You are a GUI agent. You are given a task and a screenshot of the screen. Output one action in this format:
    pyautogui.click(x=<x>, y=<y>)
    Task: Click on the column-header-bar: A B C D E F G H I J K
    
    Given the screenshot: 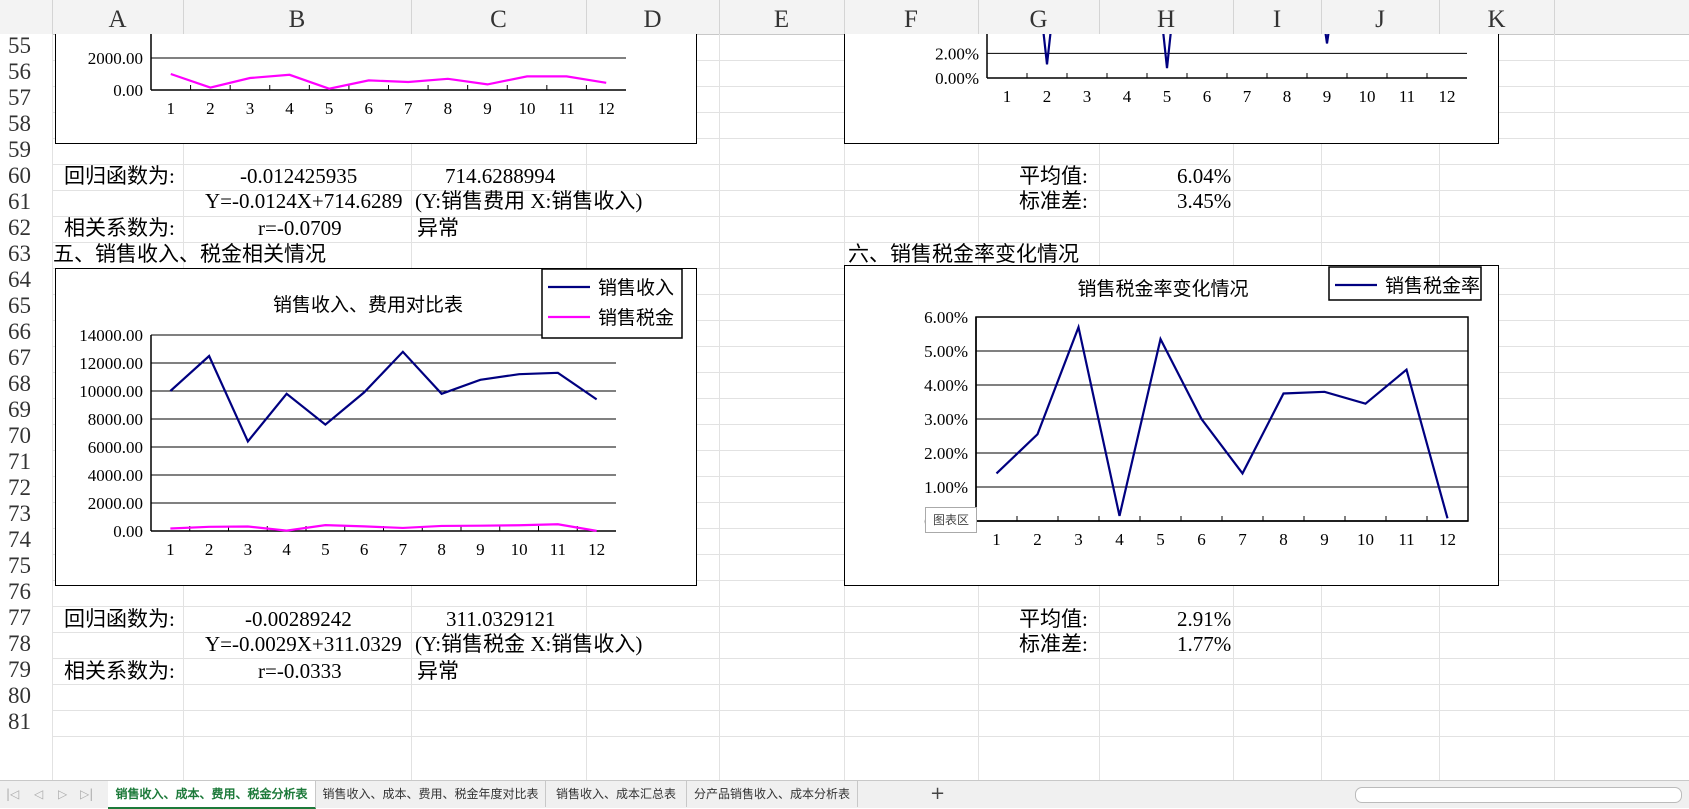 What is the action you would take?
    pyautogui.click(x=844, y=17)
    